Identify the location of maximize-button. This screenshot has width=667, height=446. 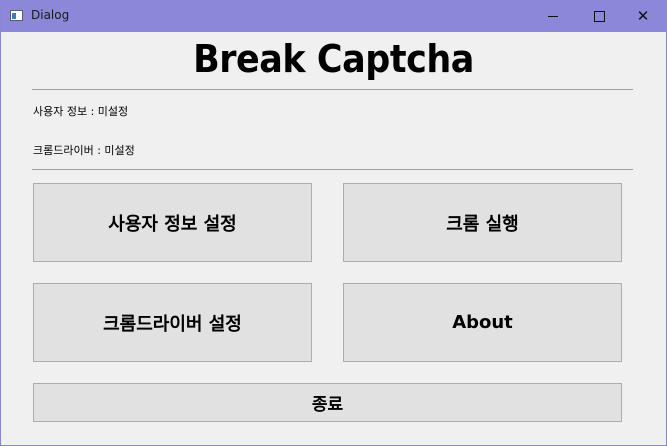
(599, 16).